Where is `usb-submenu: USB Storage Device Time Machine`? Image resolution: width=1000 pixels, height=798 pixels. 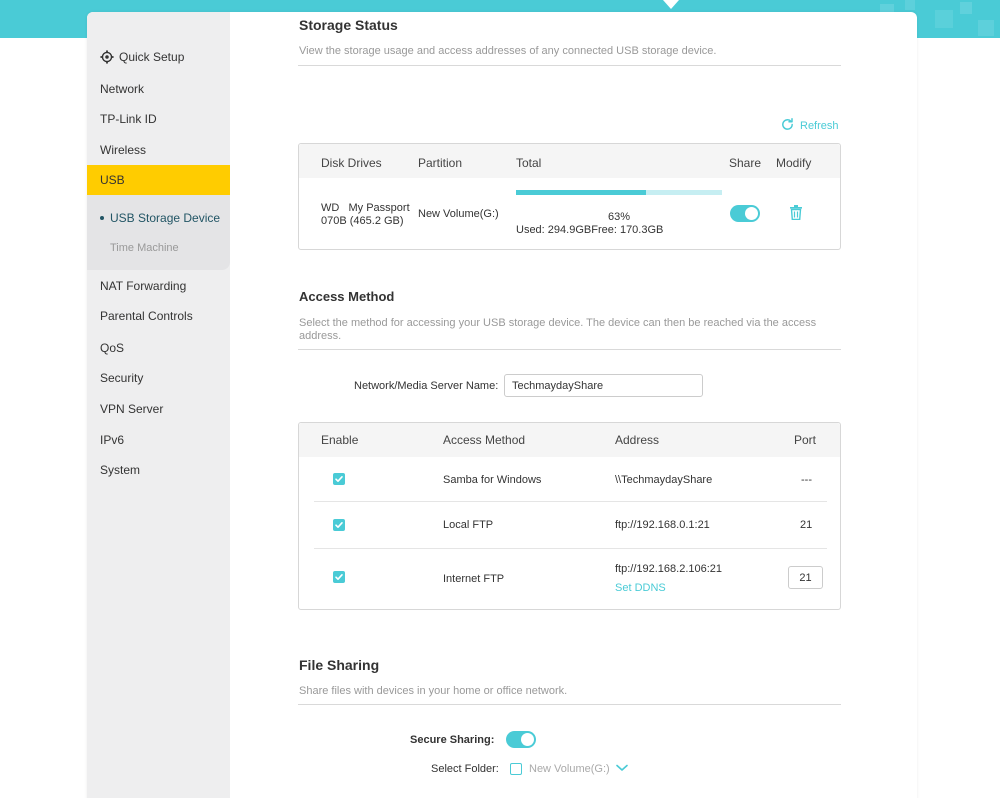
usb-submenu: USB Storage Device Time Machine is located at coordinates (158, 232).